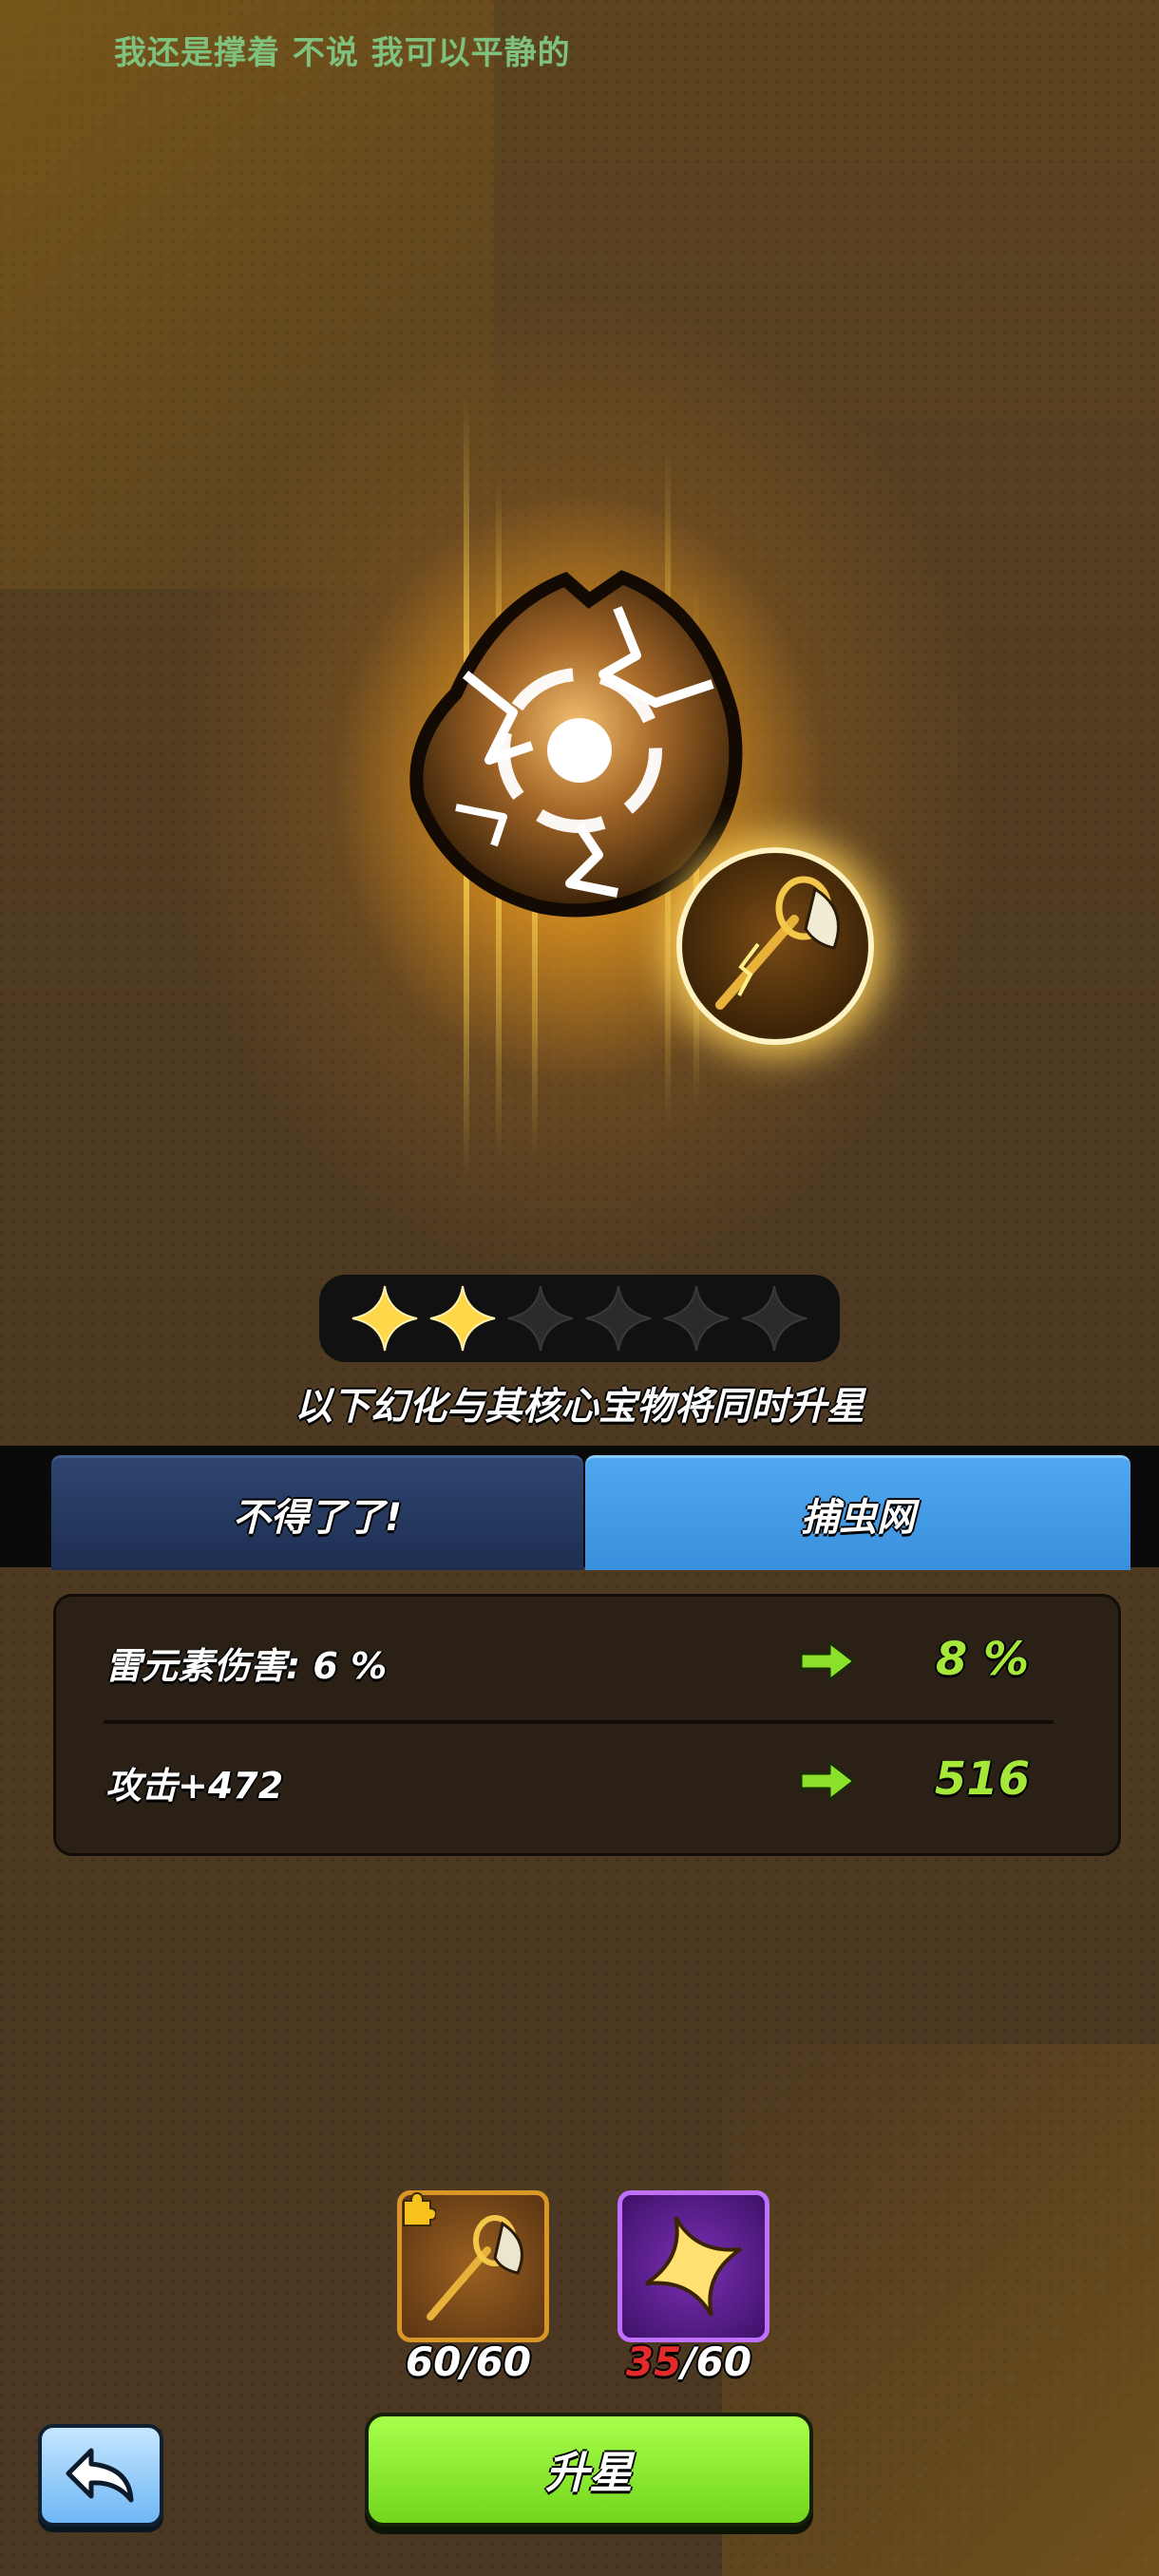  I want to click on puzzle-piece-icon, so click(419, 2208).